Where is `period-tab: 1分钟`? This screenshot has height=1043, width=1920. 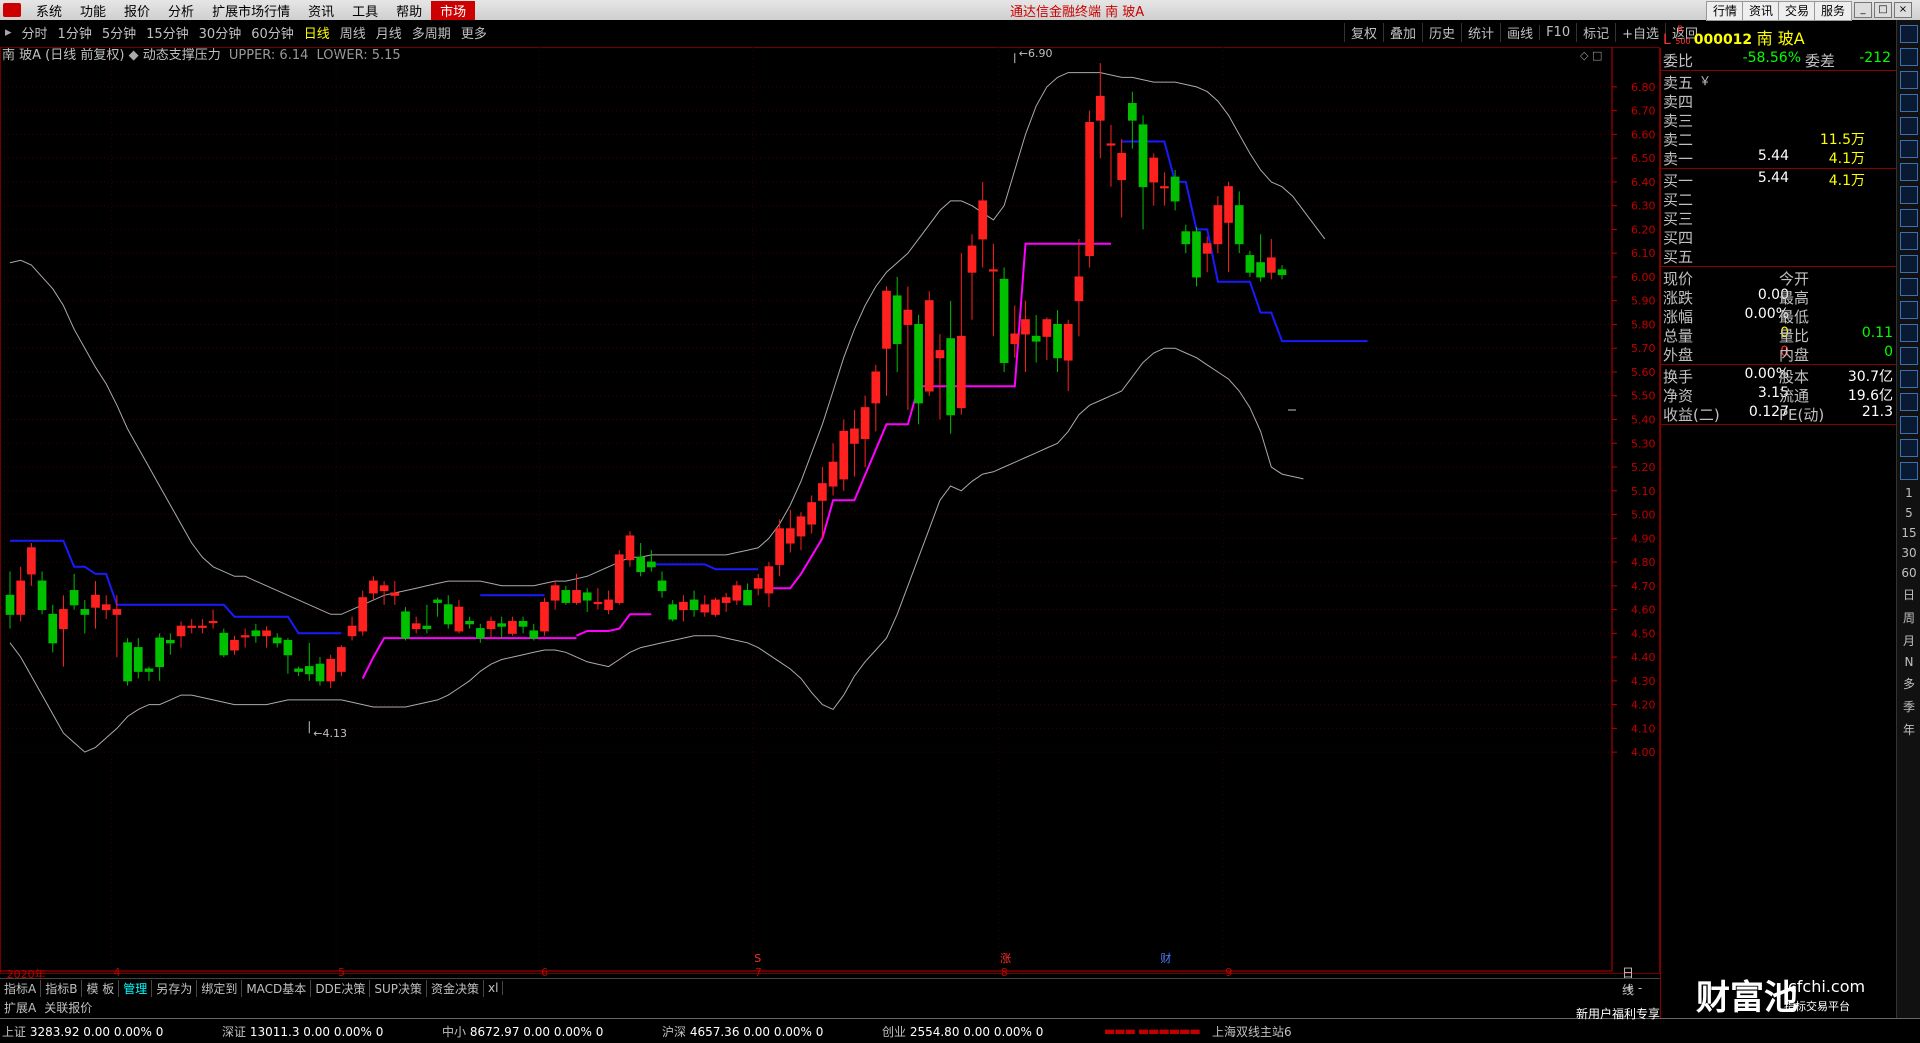 period-tab: 1分钟 is located at coordinates (75, 32).